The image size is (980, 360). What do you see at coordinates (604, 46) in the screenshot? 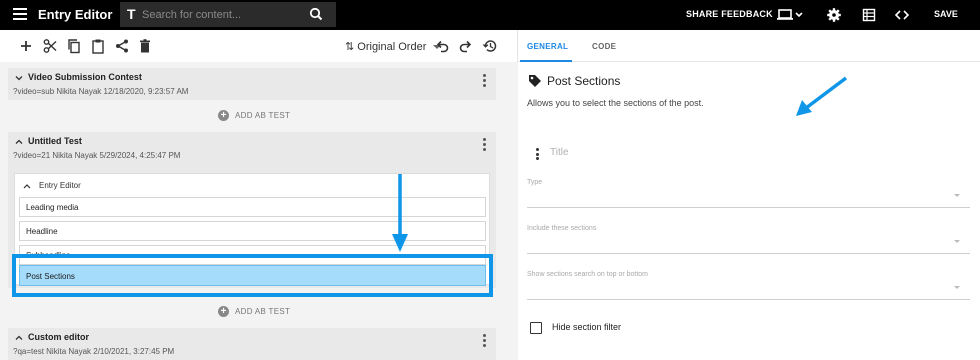
I see `tab-code: CODE` at bounding box center [604, 46].